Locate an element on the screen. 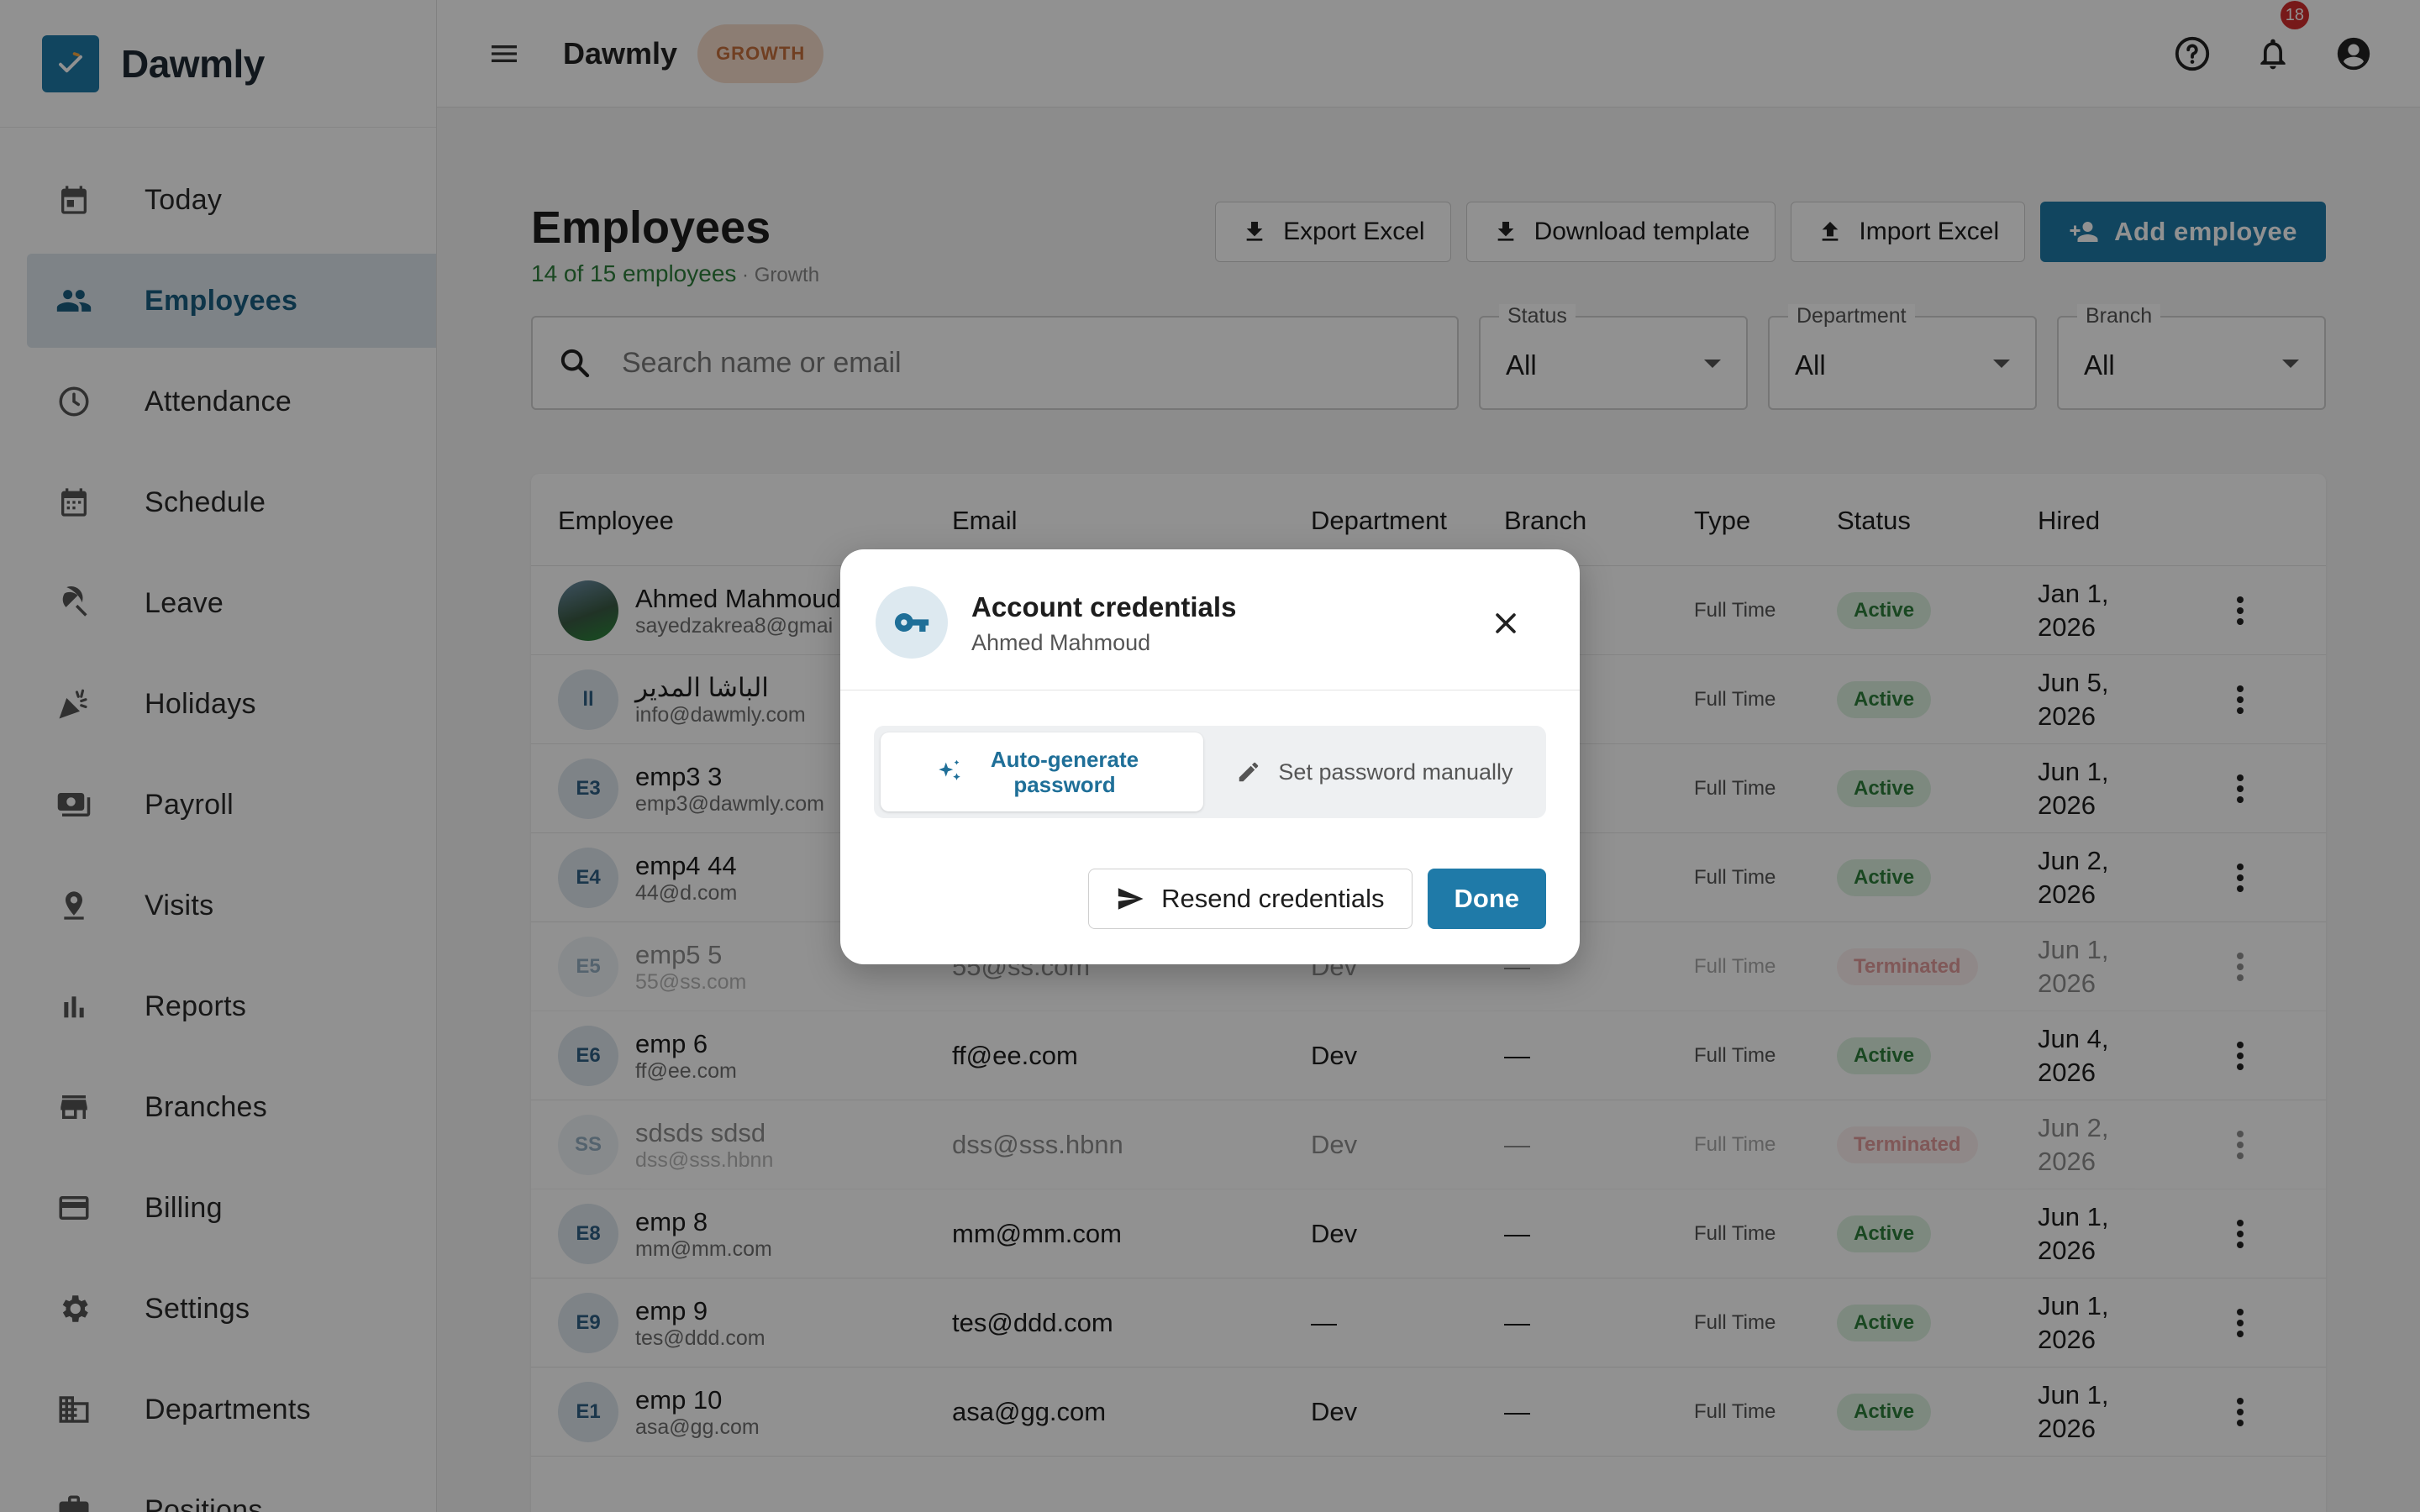 This screenshot has width=2420, height=1512. auto-generate-password-option: Auto-generate password is located at coordinates (1042, 771).